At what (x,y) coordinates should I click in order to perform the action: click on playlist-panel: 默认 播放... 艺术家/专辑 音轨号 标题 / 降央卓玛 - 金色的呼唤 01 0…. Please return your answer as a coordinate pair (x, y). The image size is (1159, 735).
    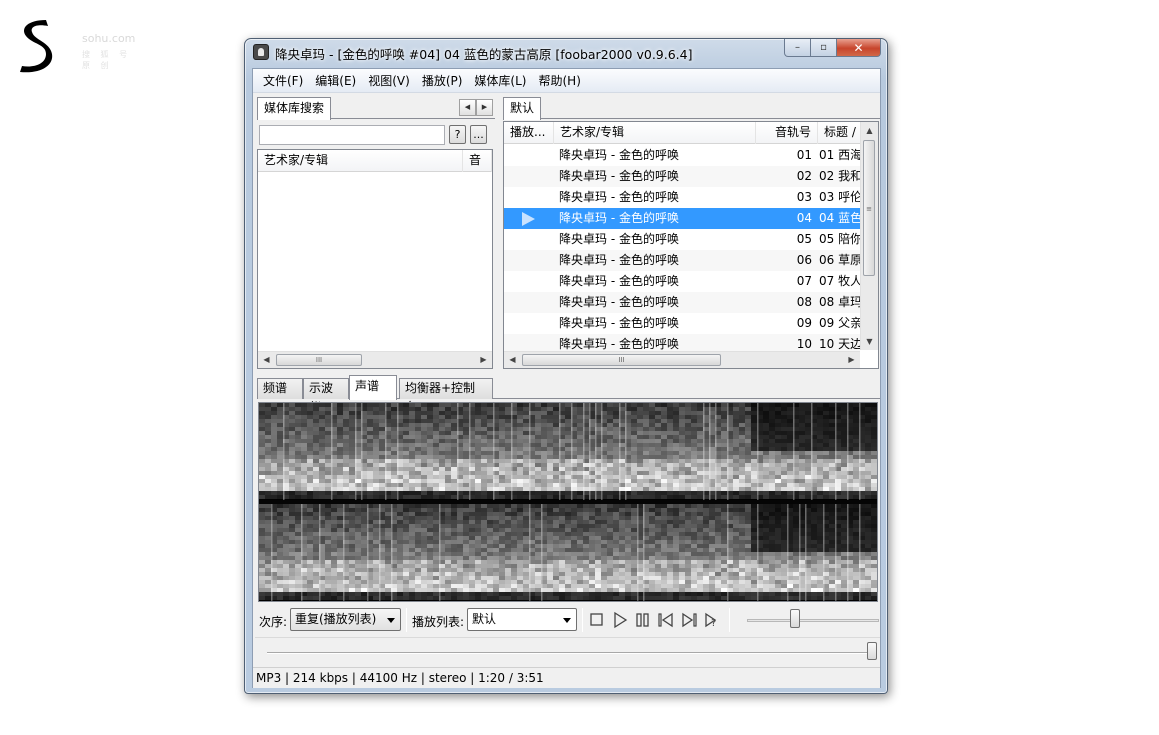
    Looking at the image, I should click on (691, 233).